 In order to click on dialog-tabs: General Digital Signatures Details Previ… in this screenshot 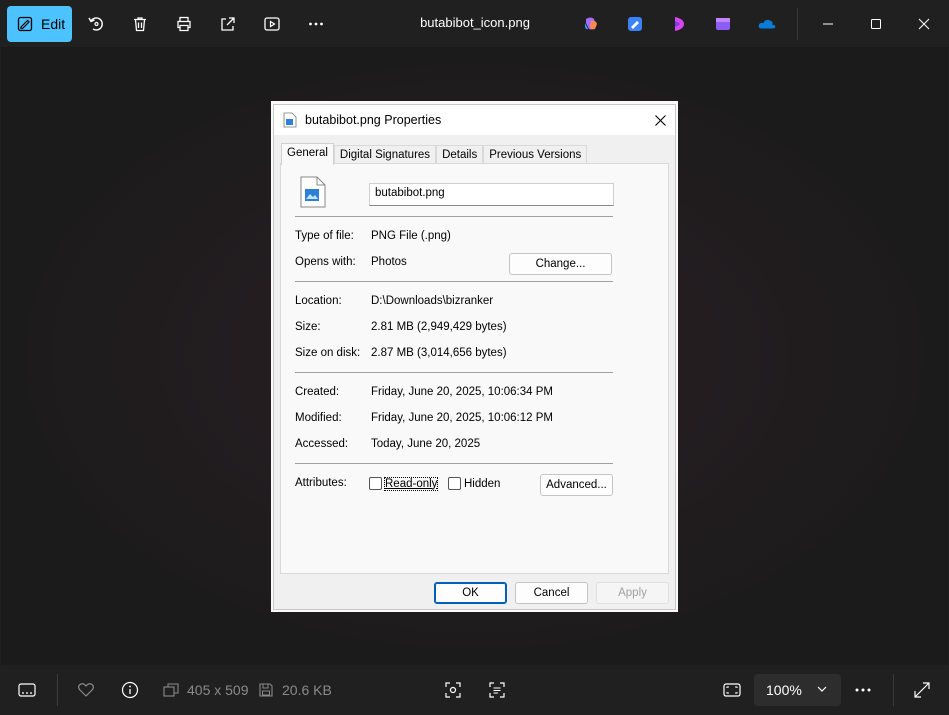, I will do `click(434, 154)`.